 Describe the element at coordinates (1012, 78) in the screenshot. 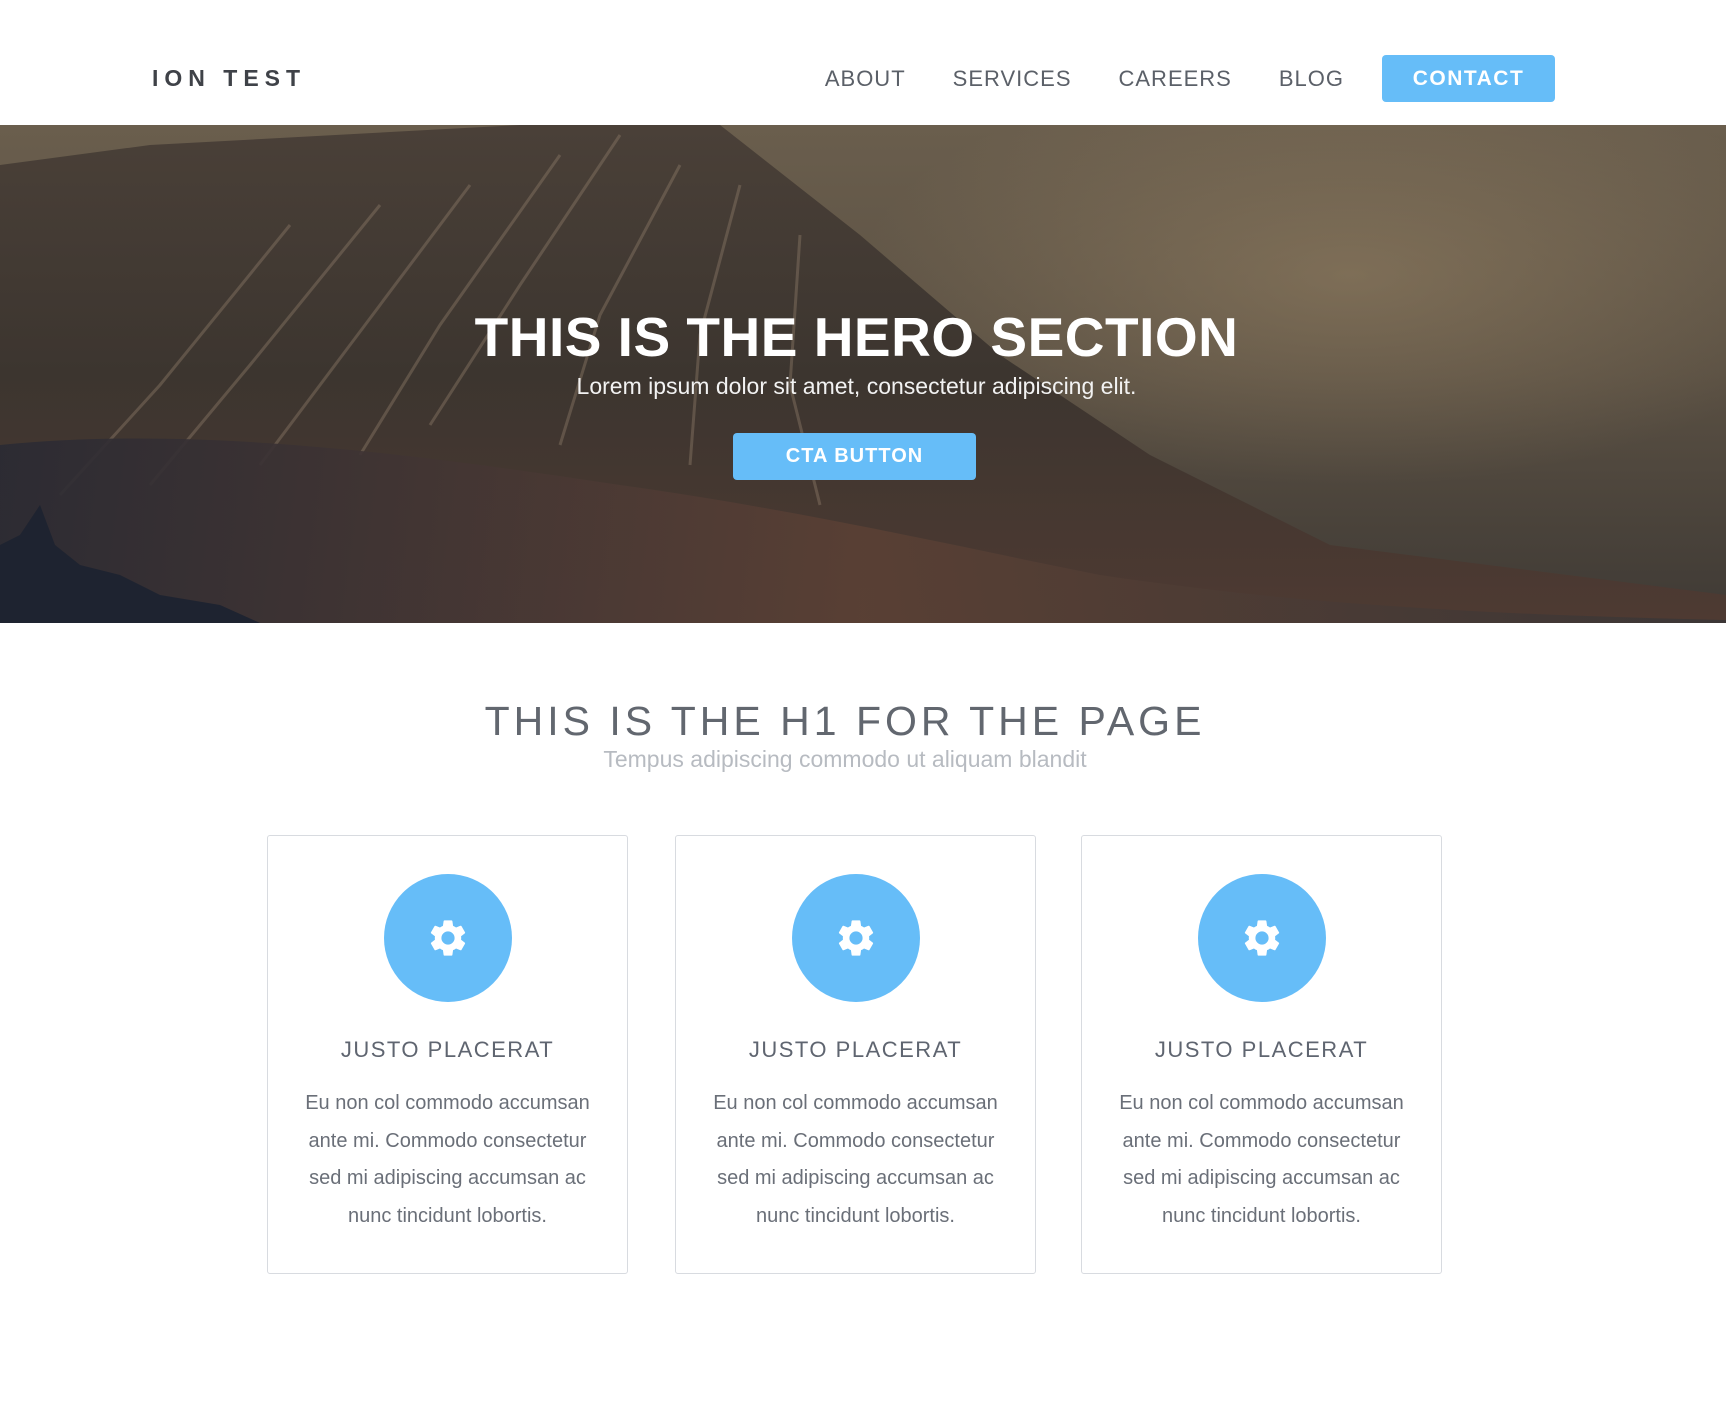

I see `nav-link-services: SERVICES` at that location.